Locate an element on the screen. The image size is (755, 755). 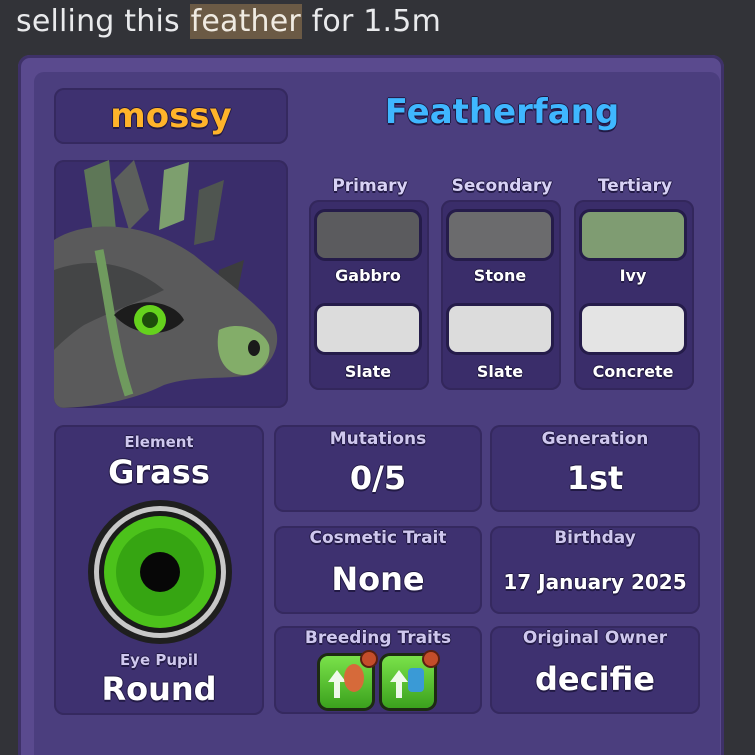
breeding-traits-label: Breeding Traits is located at coordinates (378, 638).